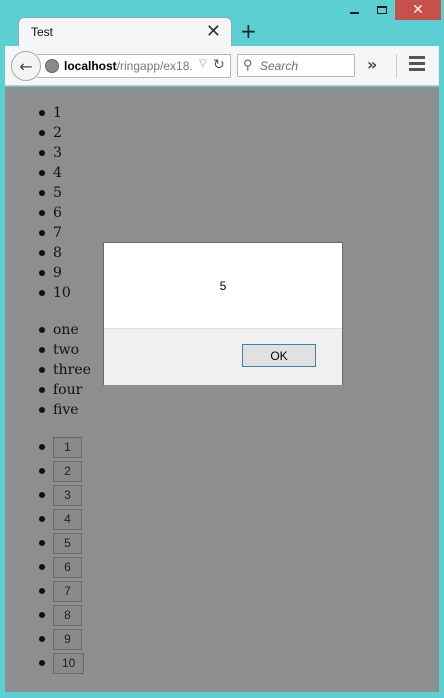  I want to click on url-bar: localhost/ringapp/ex18. ▽ ↻, so click(134, 66).